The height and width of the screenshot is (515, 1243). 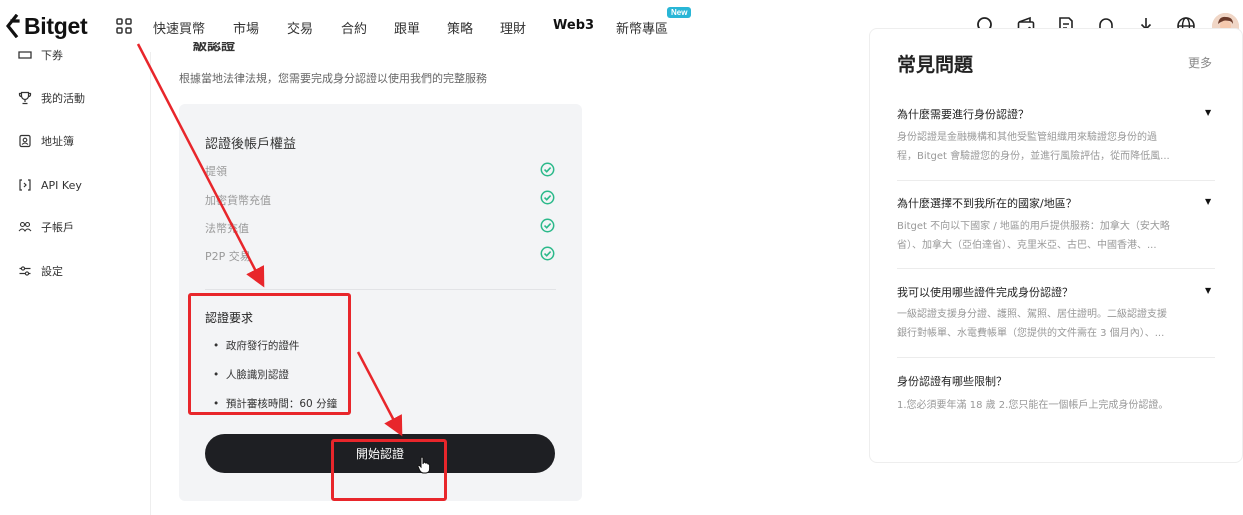 I want to click on faq-question: 我可以使用哪些證件完成身份認證？, so click(x=985, y=292).